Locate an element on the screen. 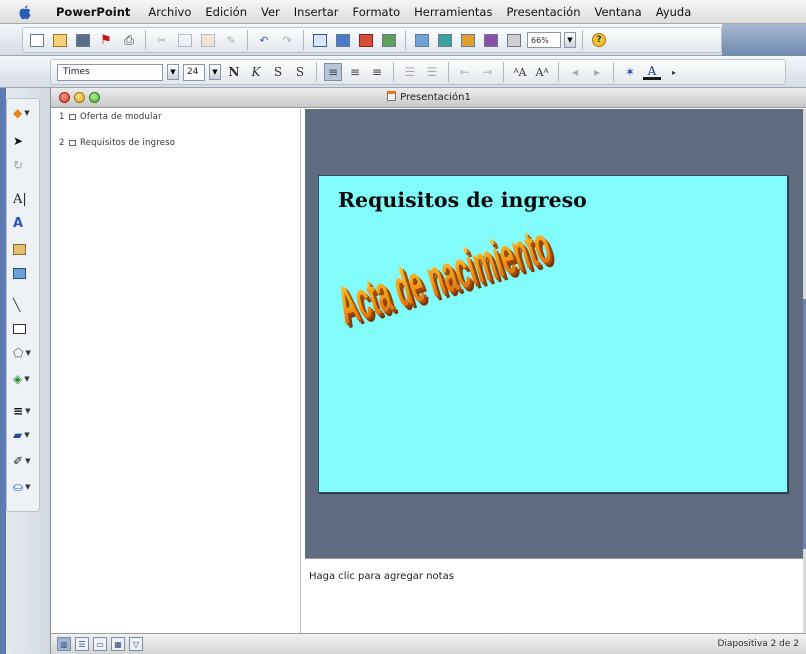 Image resolution: width=806 pixels, height=654 pixels. font-size-dropdown-icon: ▼ is located at coordinates (215, 72).